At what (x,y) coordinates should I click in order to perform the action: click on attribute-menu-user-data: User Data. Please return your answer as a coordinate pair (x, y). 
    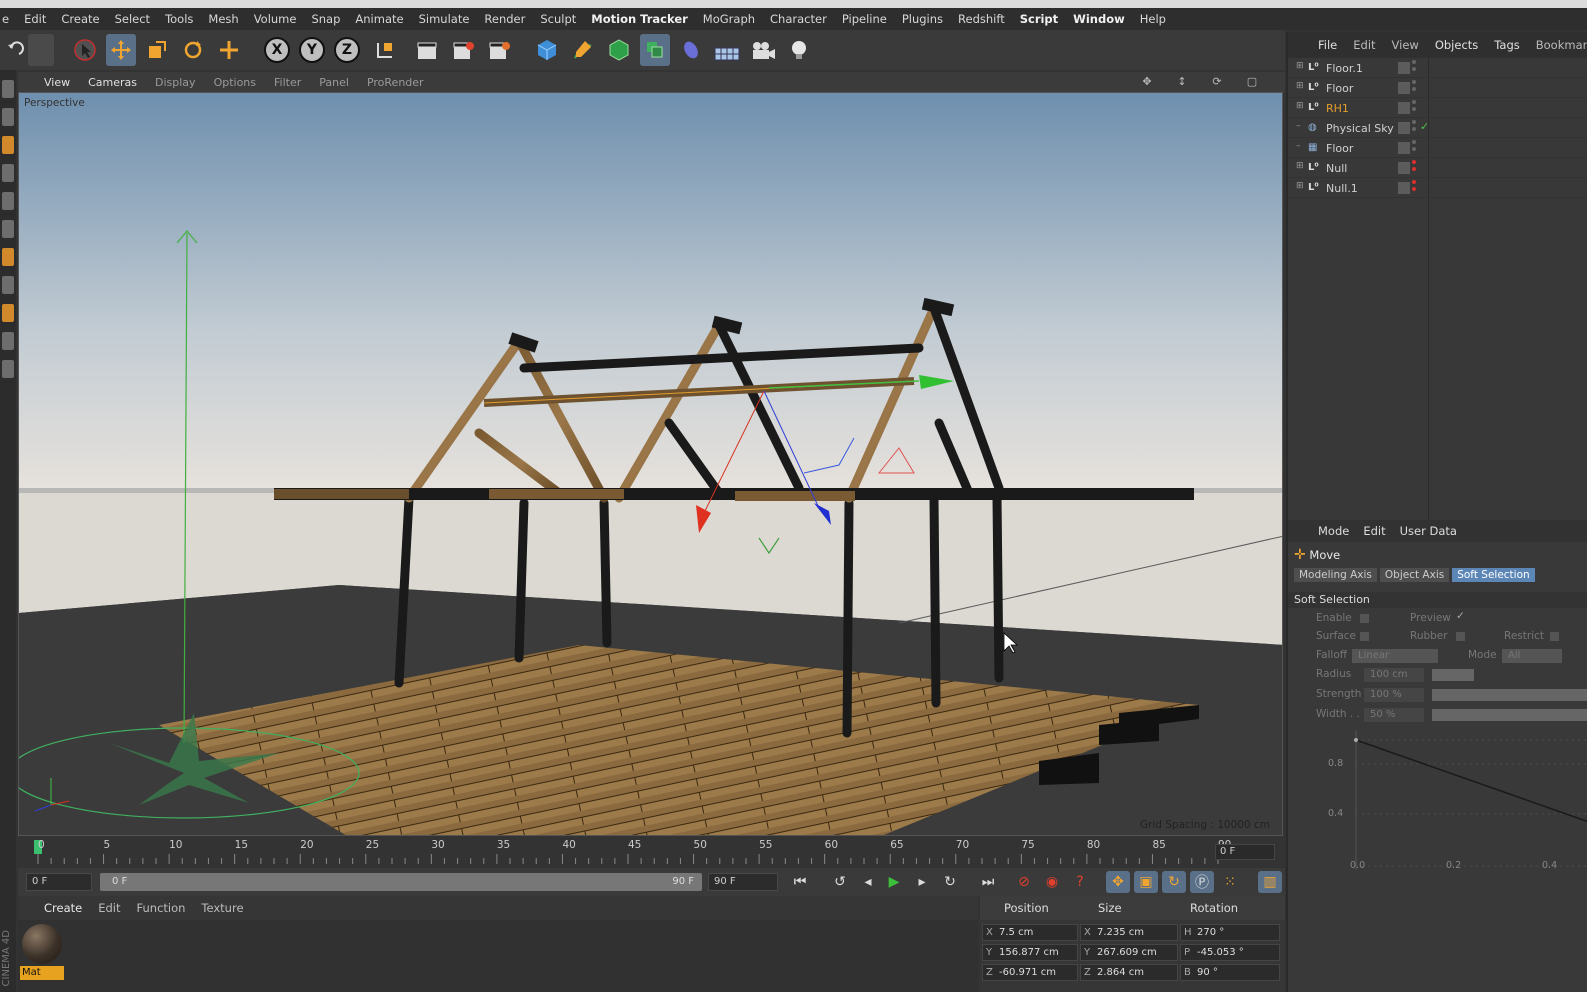
    Looking at the image, I should click on (1428, 531).